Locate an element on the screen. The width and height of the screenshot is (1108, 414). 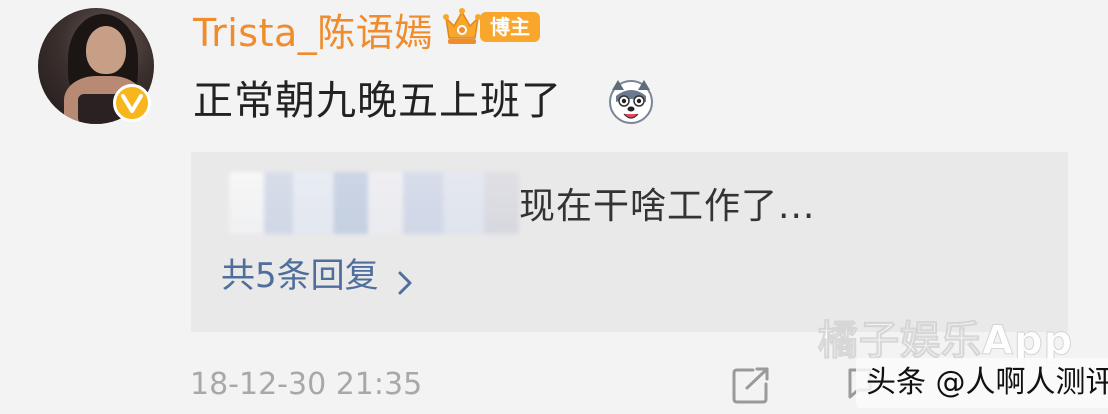
avatar-face is located at coordinates (106, 50).